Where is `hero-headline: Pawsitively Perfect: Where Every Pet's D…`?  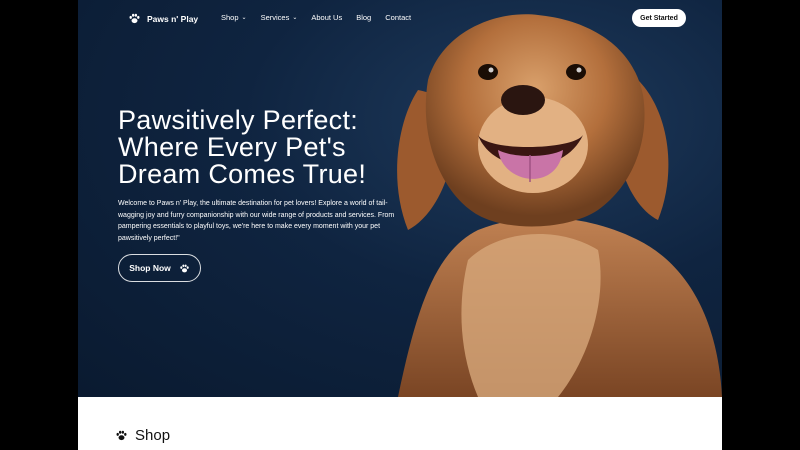
hero-headline: Pawsitively Perfect: Where Every Pet's D… is located at coordinates (242, 147).